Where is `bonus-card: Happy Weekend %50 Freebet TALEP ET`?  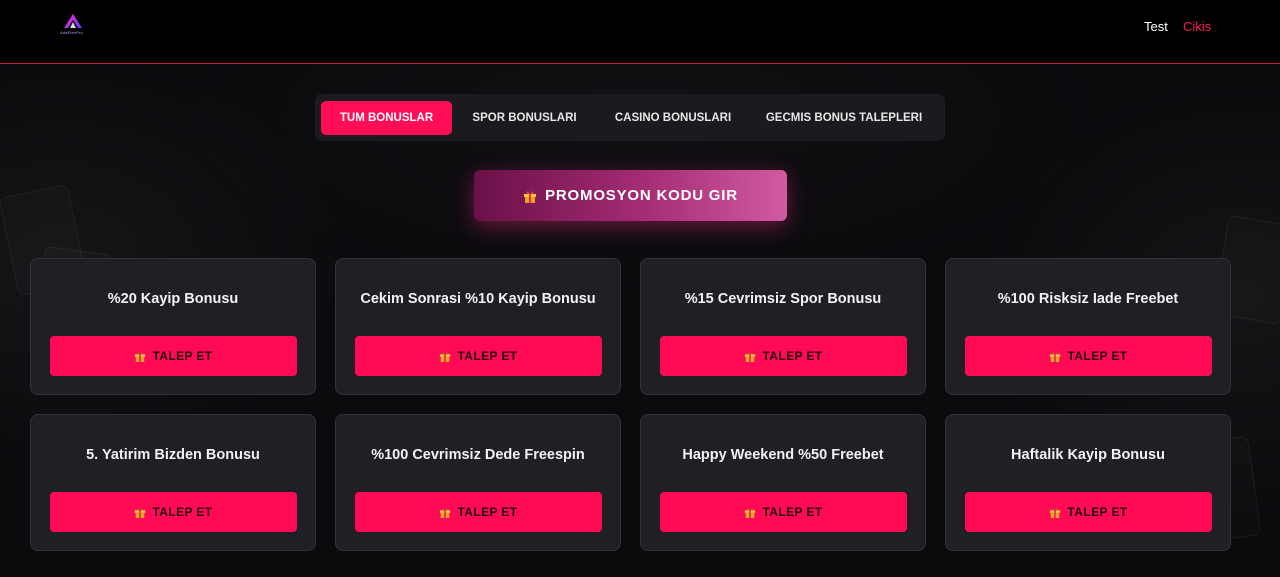
bonus-card: Happy Weekend %50 Freebet TALEP ET is located at coordinates (783, 482).